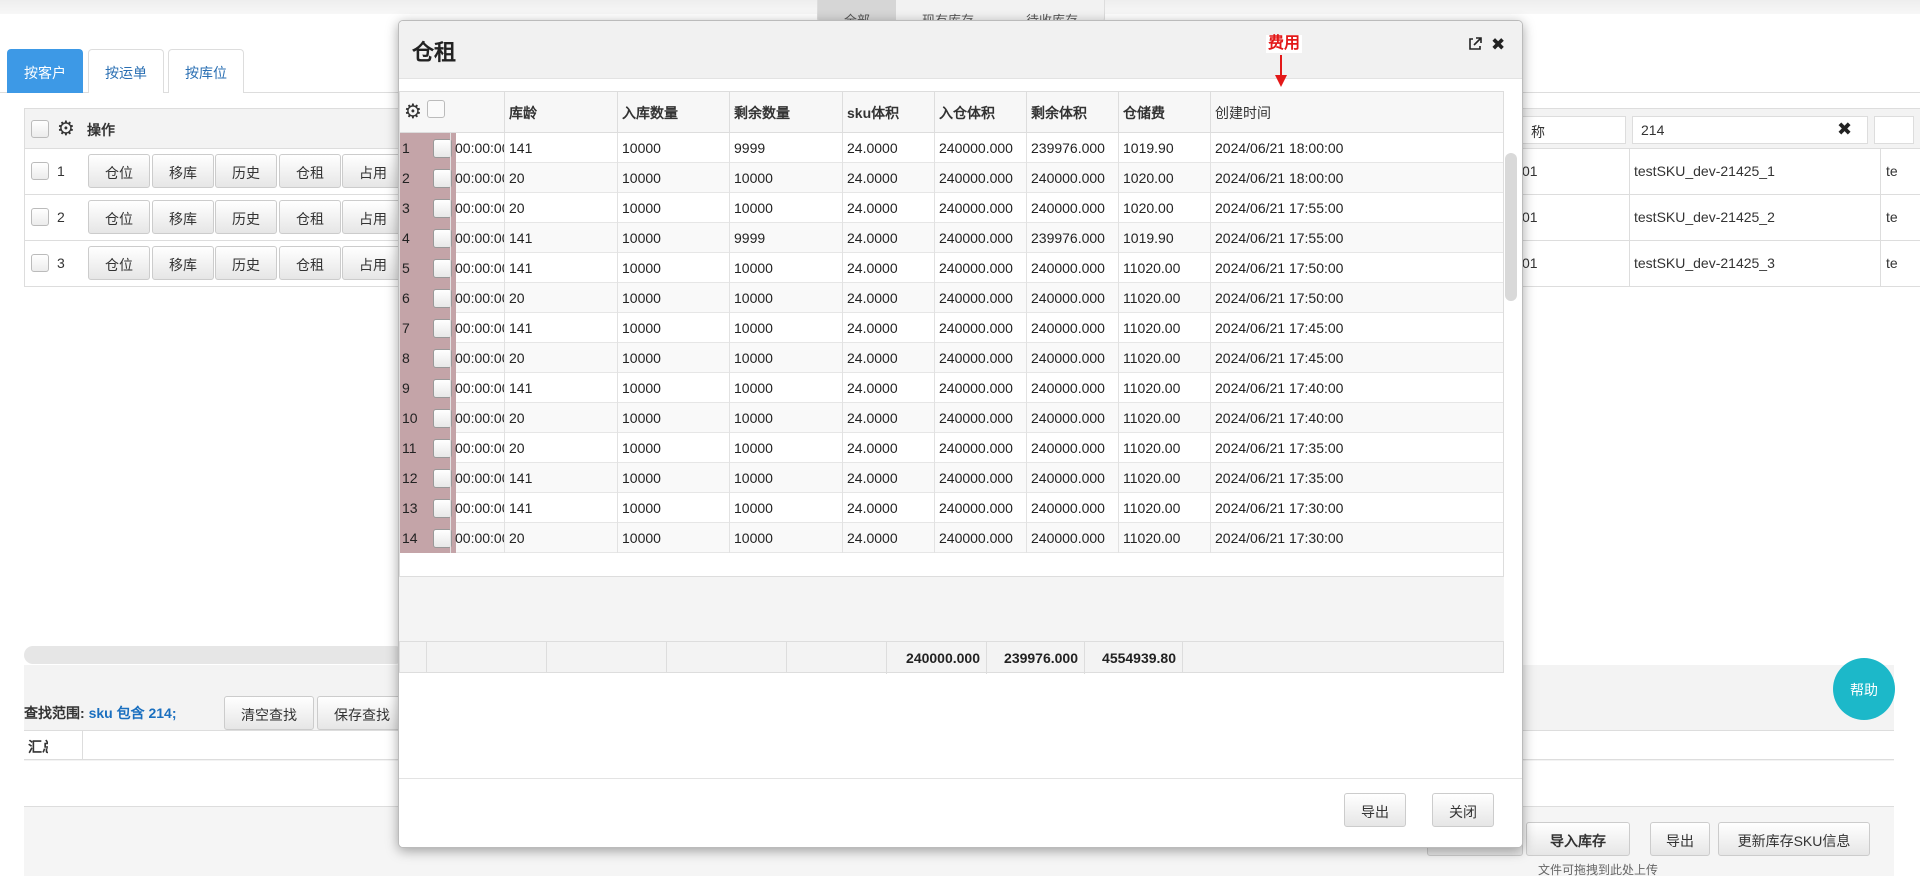  What do you see at coordinates (1072, 112) in the screenshot?
I see `col-header-remaining-volume: 剩余体积` at bounding box center [1072, 112].